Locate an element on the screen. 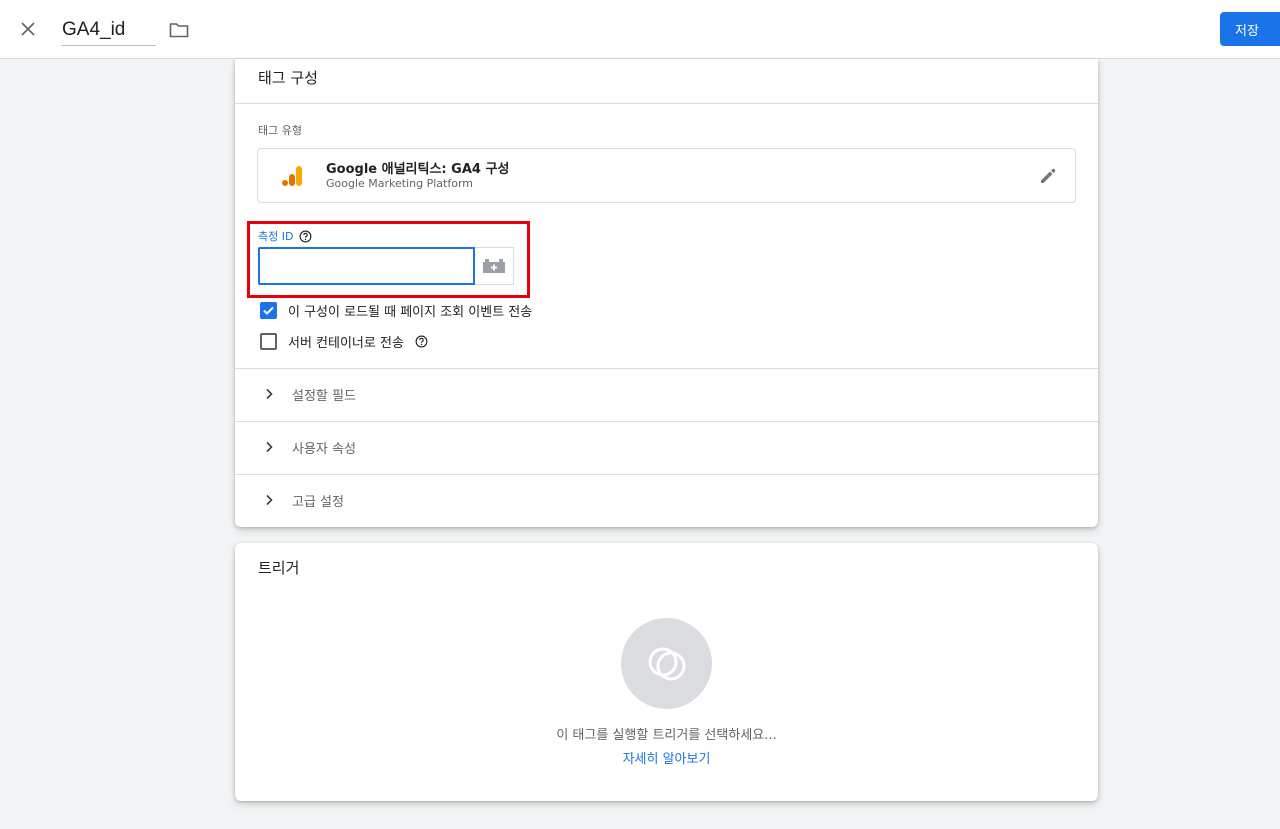 This screenshot has width=1280, height=829. tag-type-label: 태그 유형 is located at coordinates (280, 130).